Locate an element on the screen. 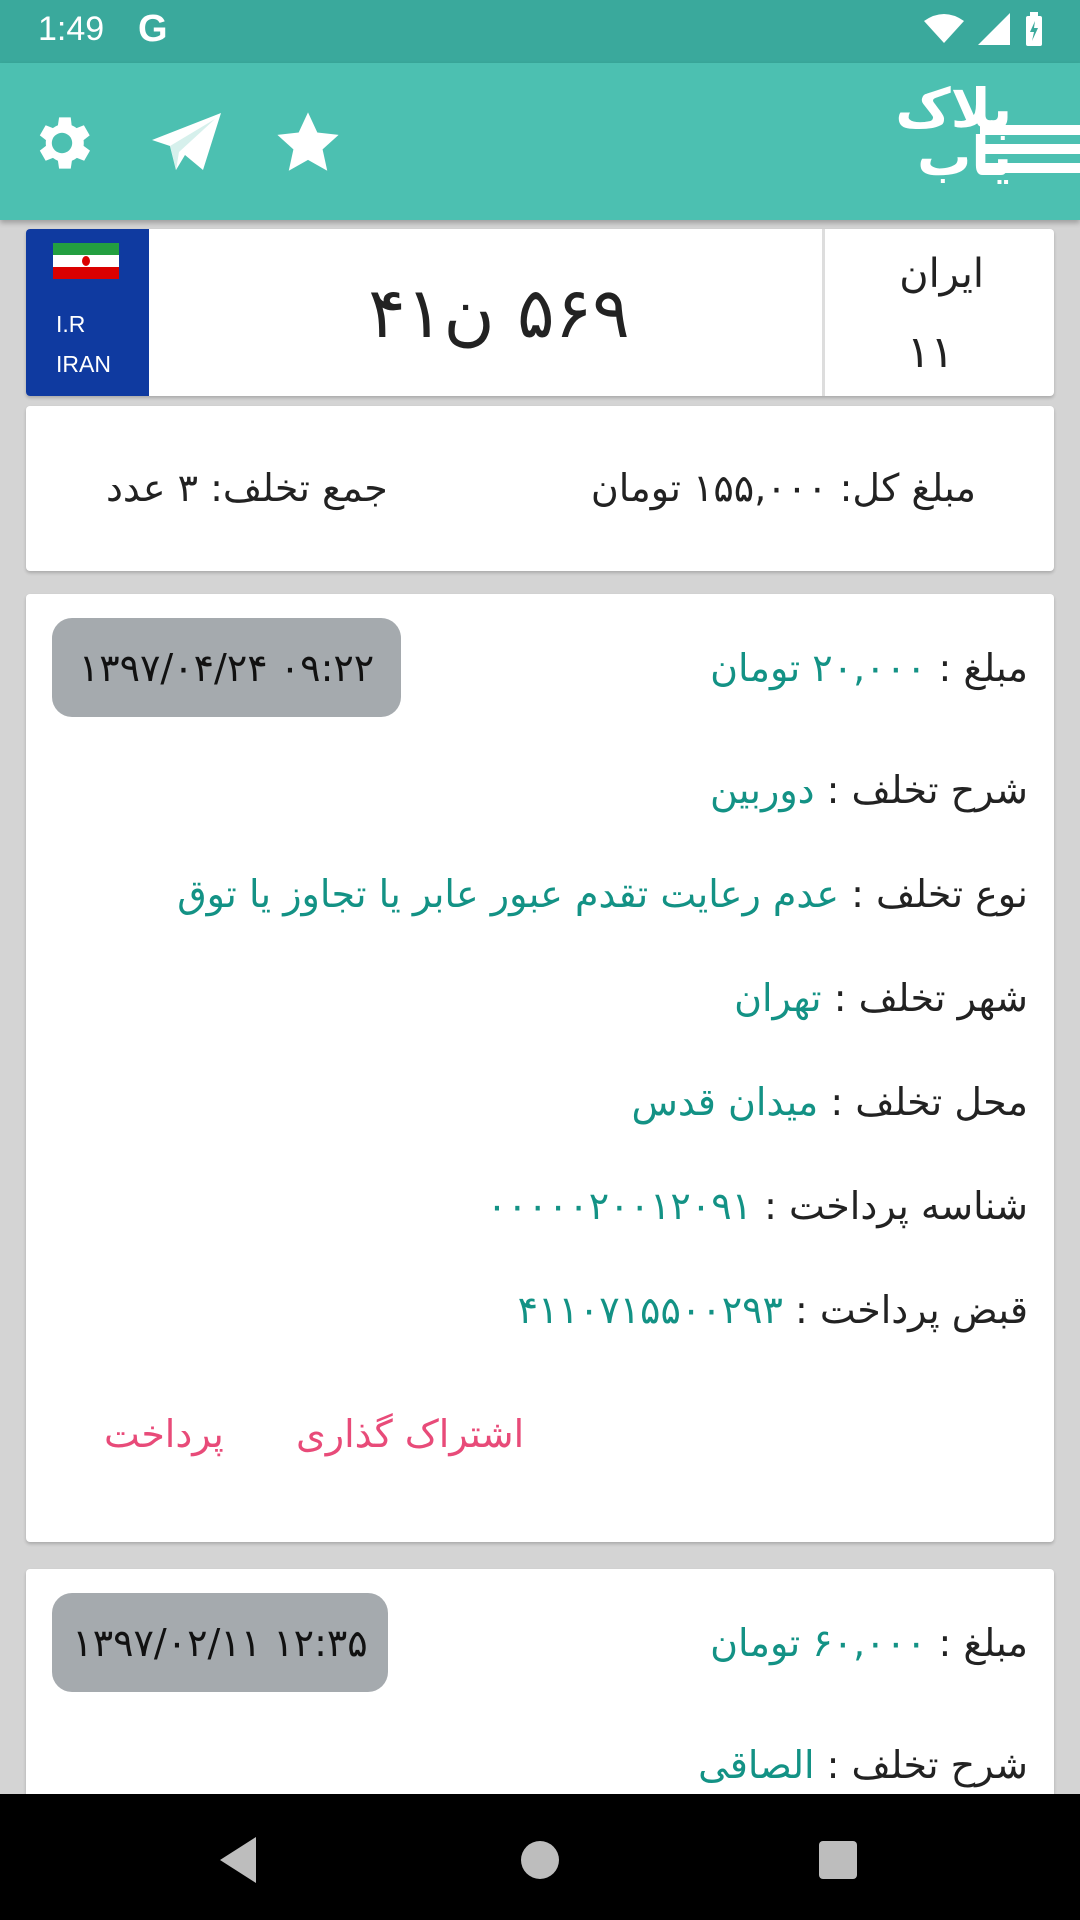  total-amount: مبلغ کل: ۱۵۵,۰۰۰ تومان is located at coordinates (783, 488).